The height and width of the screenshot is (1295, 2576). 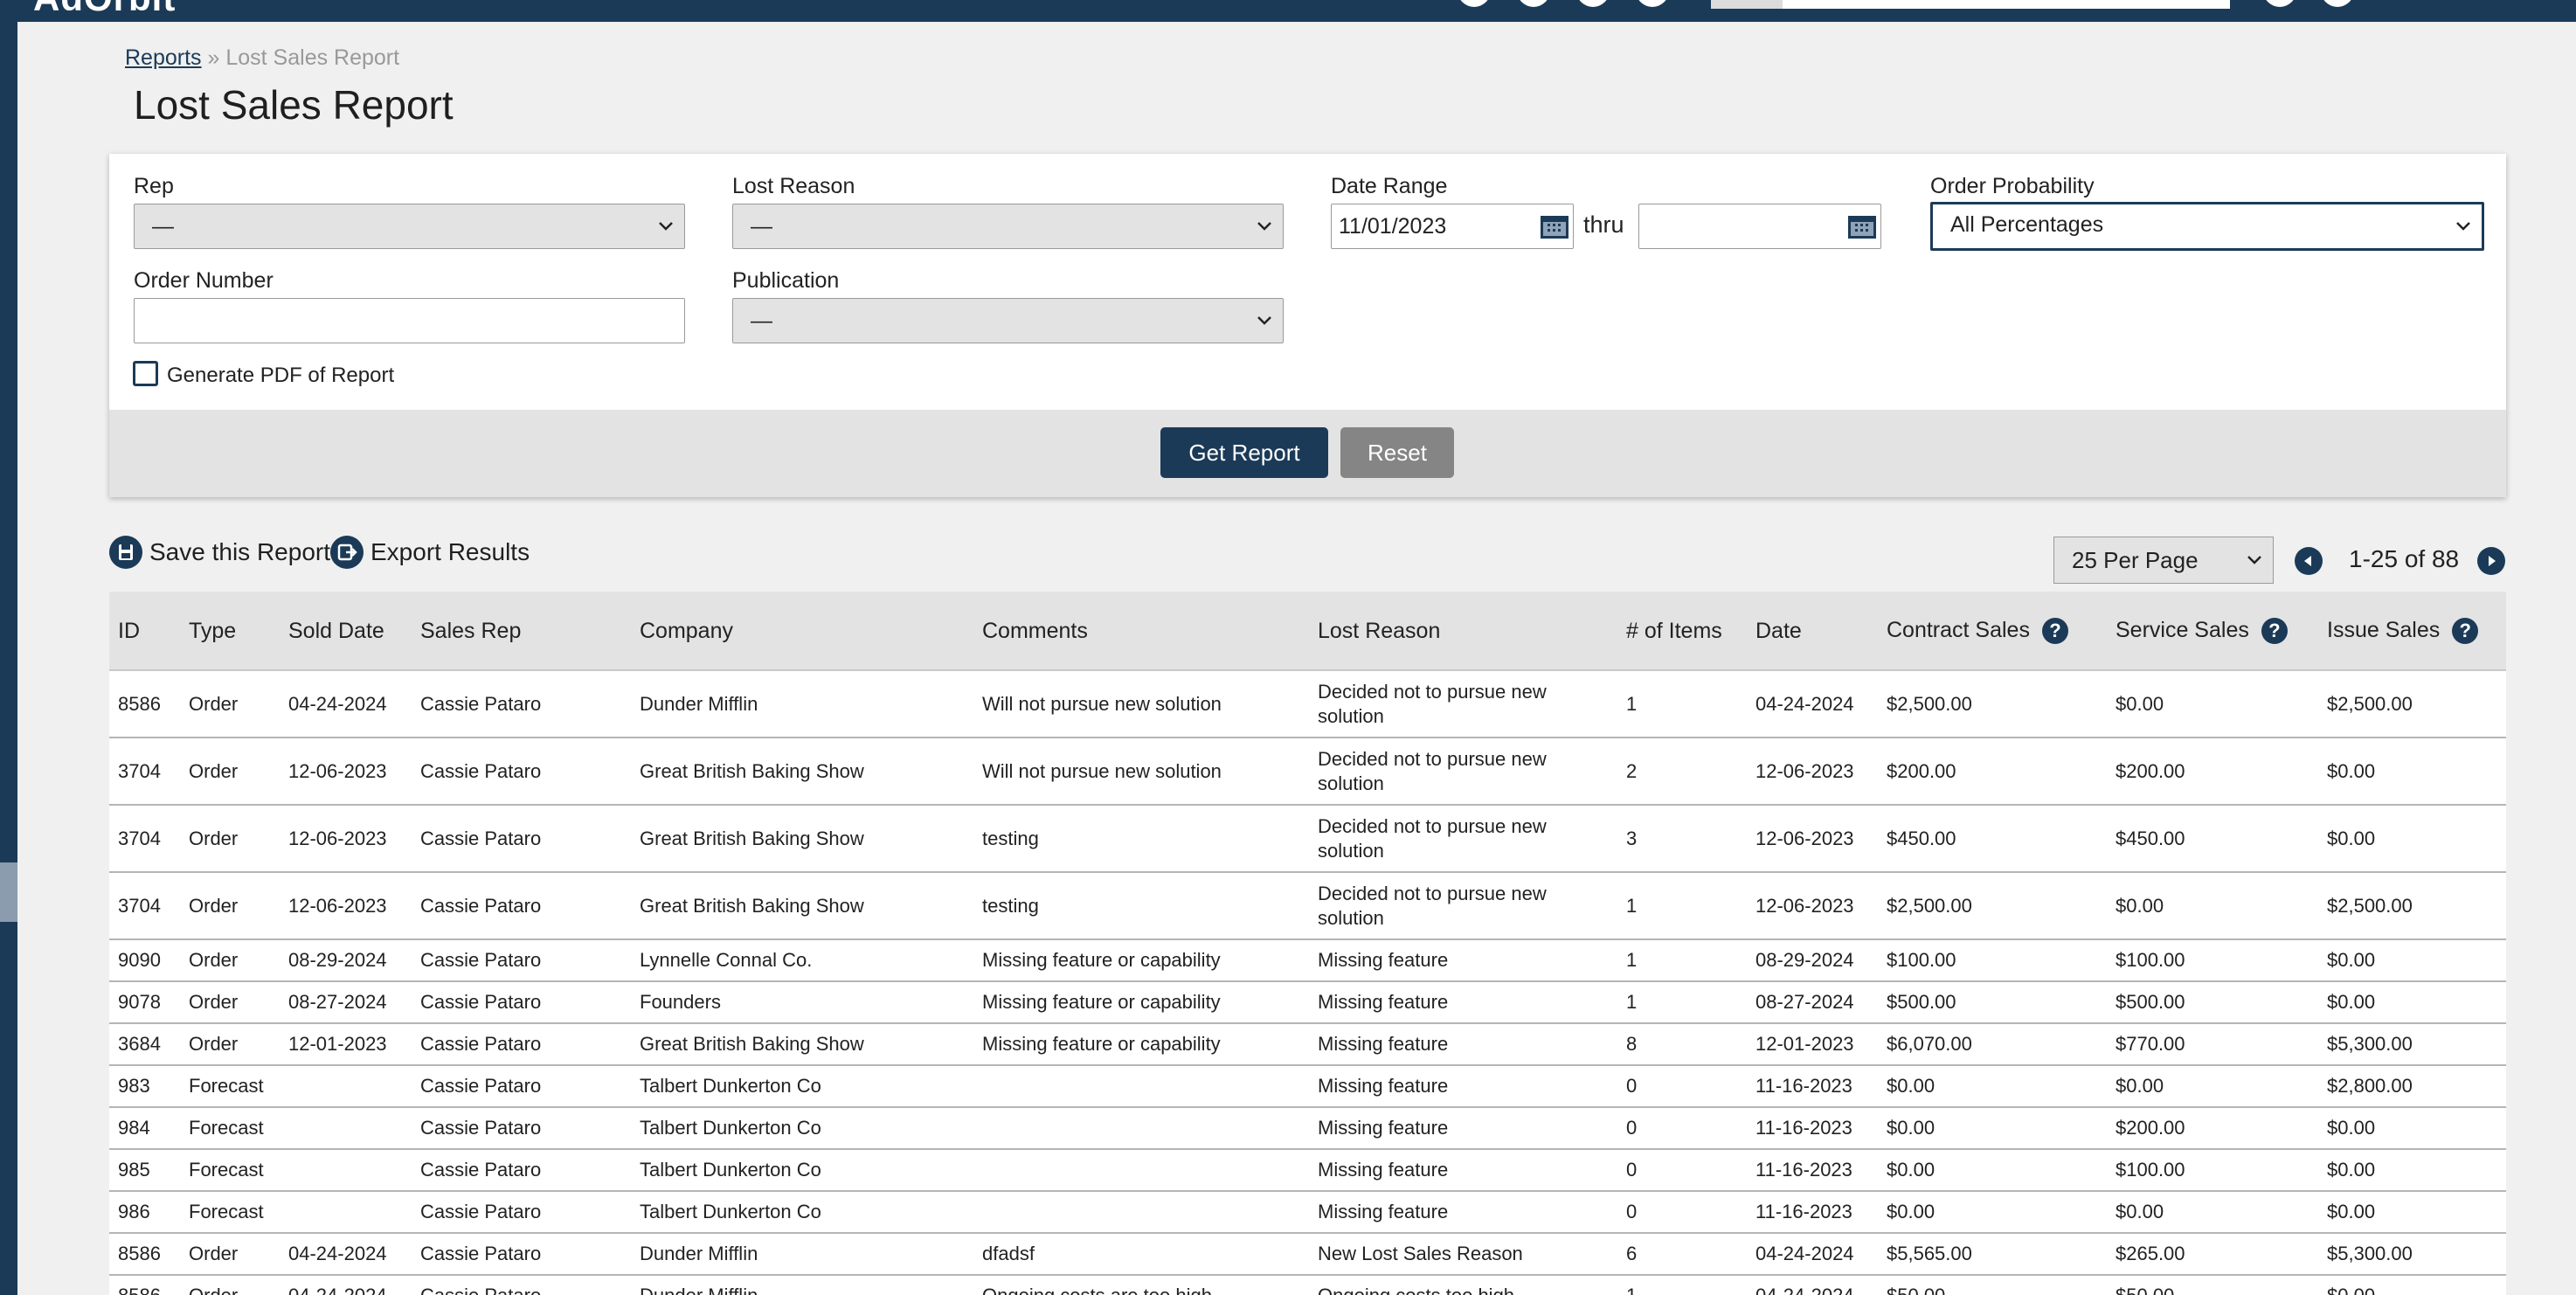 What do you see at coordinates (409, 226) in the screenshot?
I see `rep-select: —` at bounding box center [409, 226].